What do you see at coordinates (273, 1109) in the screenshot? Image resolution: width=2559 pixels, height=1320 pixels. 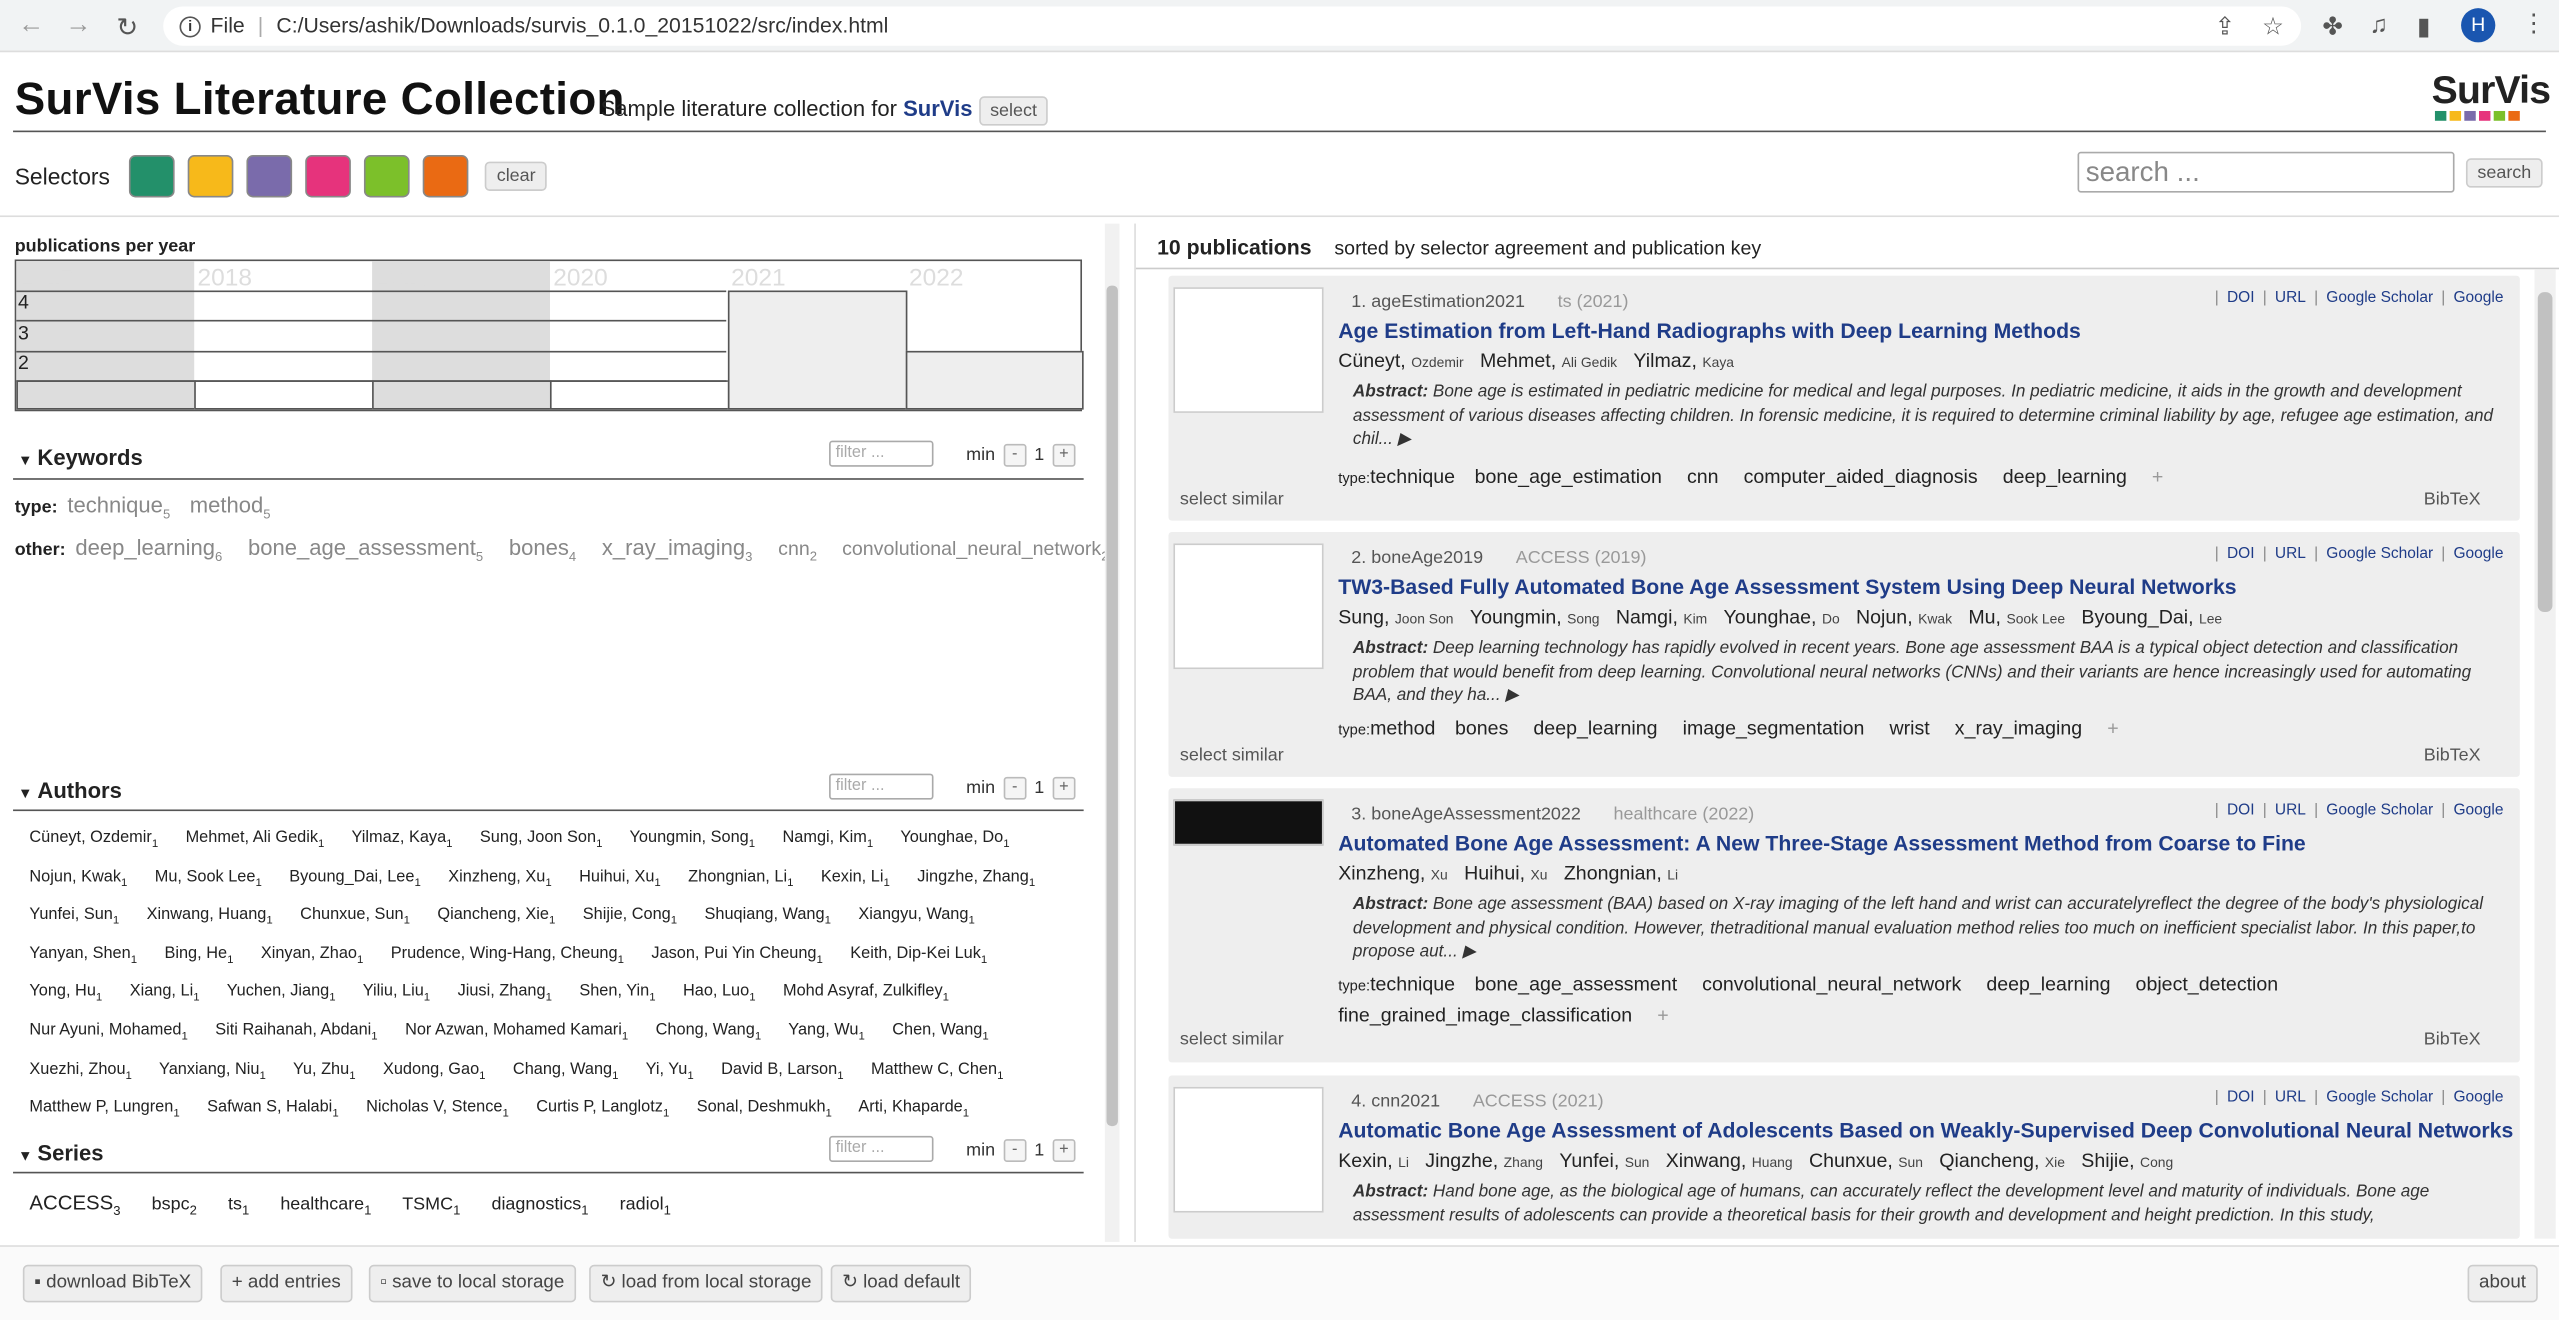 I see `author-tag: Safwan S, Halabi1` at bounding box center [273, 1109].